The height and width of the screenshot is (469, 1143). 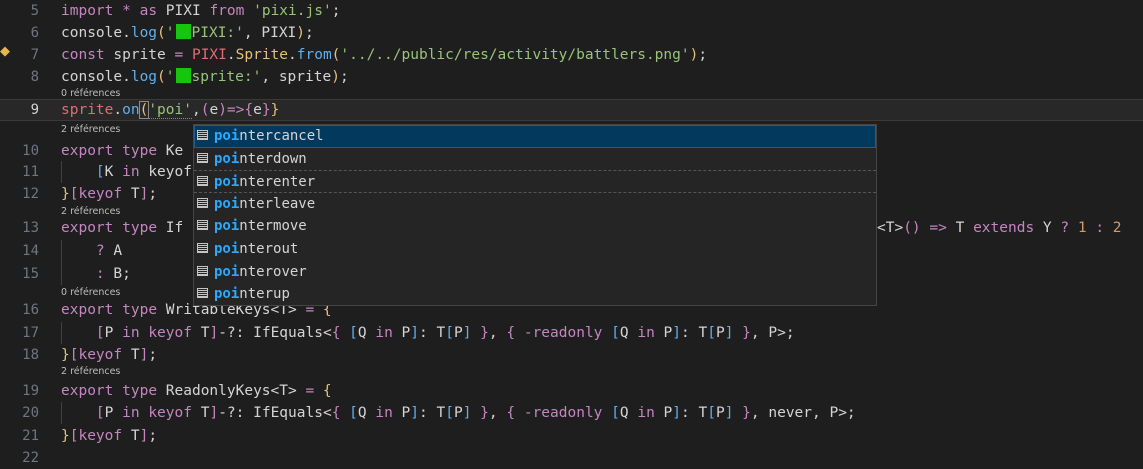 What do you see at coordinates (571, 436) in the screenshot?
I see `code-line-21: 21}[keyof T];` at bounding box center [571, 436].